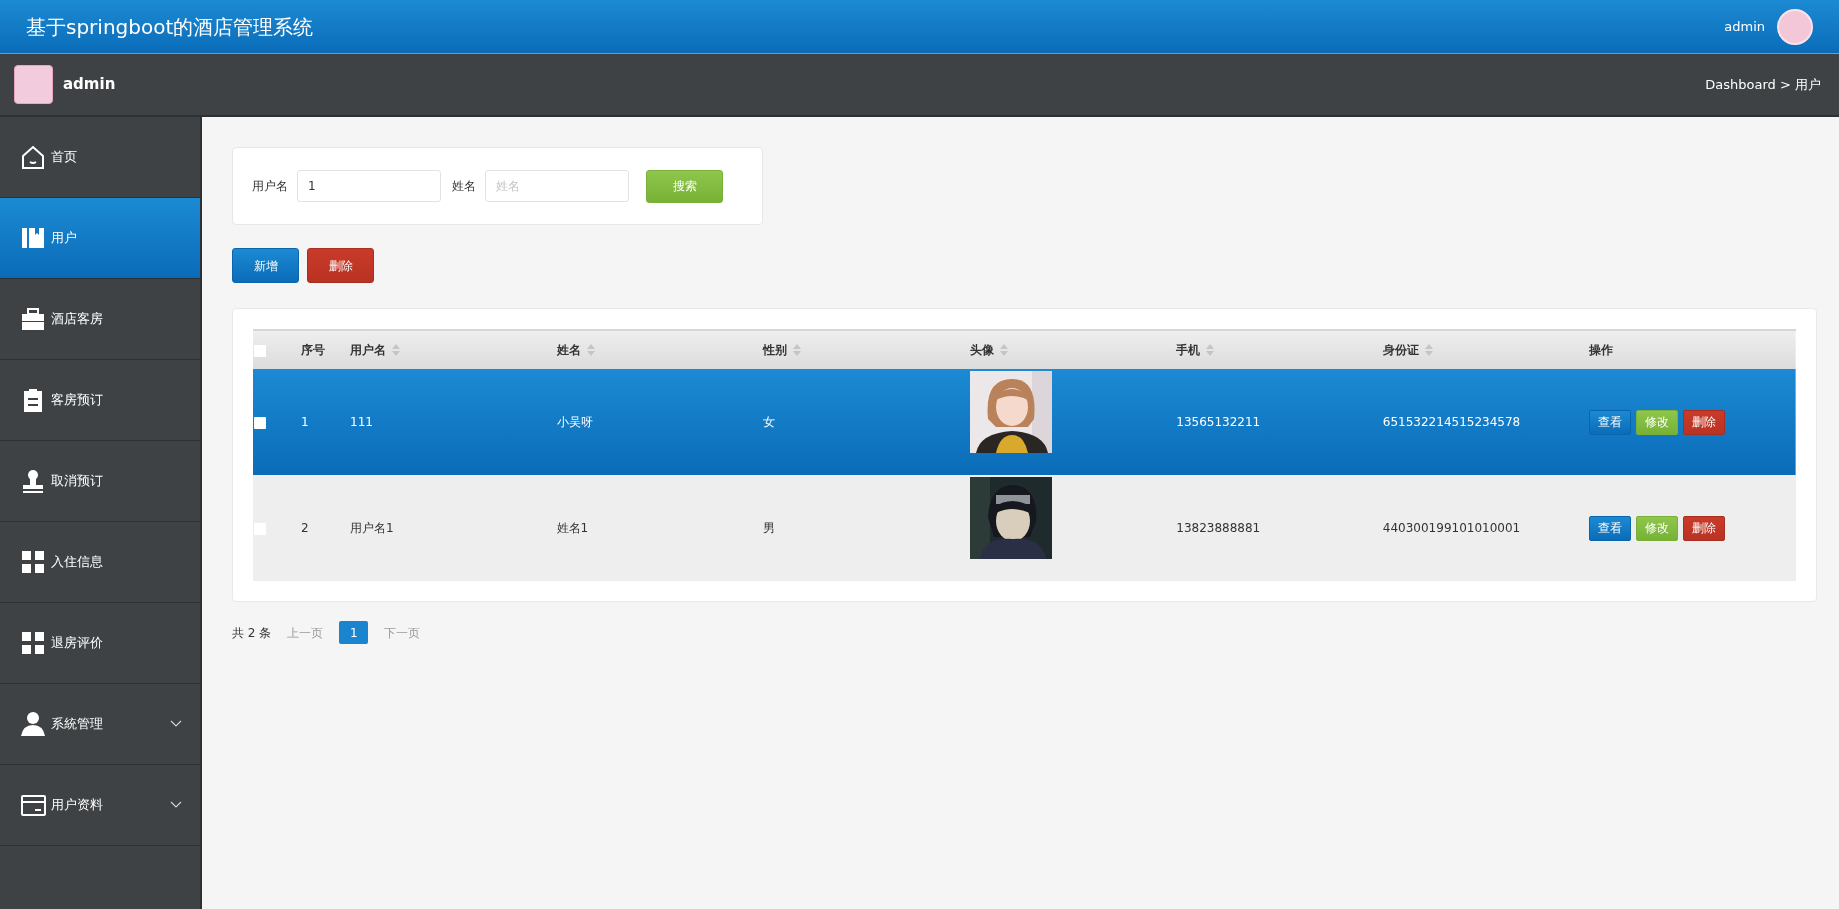  Describe the element at coordinates (313, 350) in the screenshot. I see `column-label: 序号` at that location.